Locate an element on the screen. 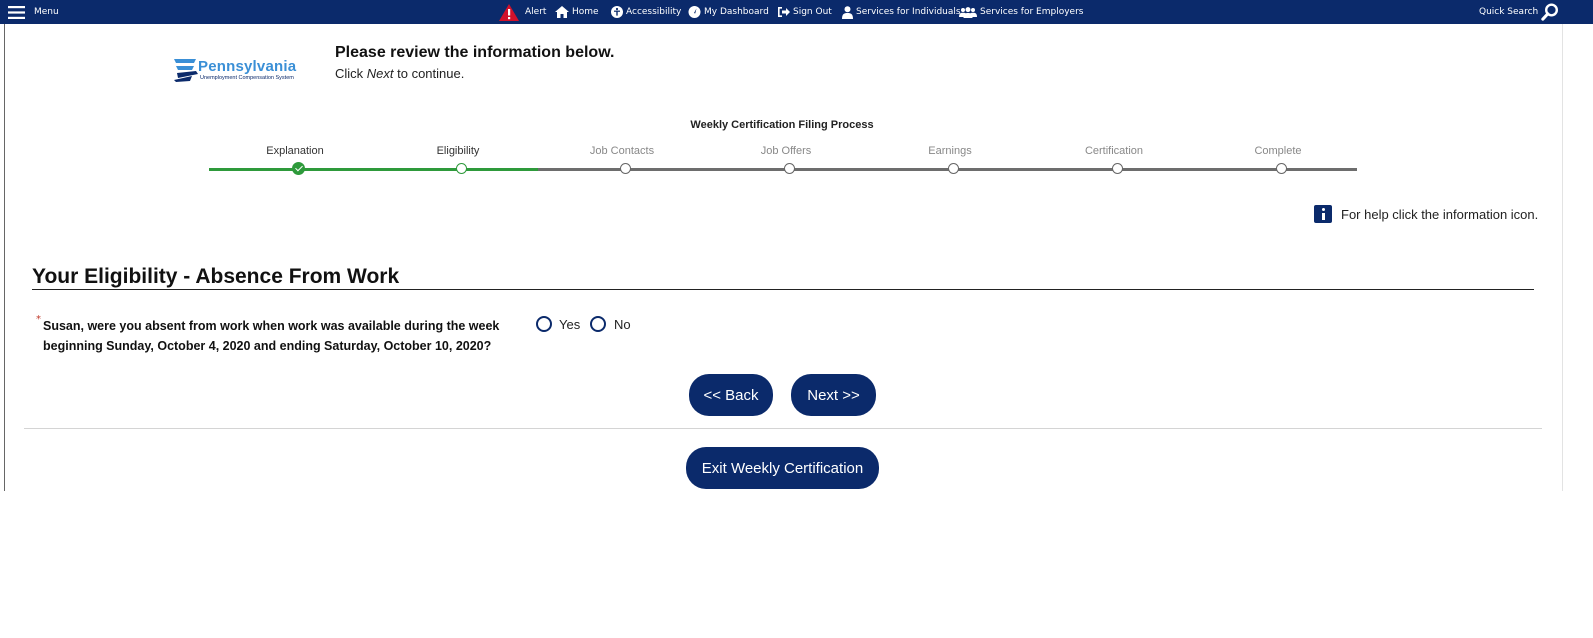  home-icon is located at coordinates (562, 12).